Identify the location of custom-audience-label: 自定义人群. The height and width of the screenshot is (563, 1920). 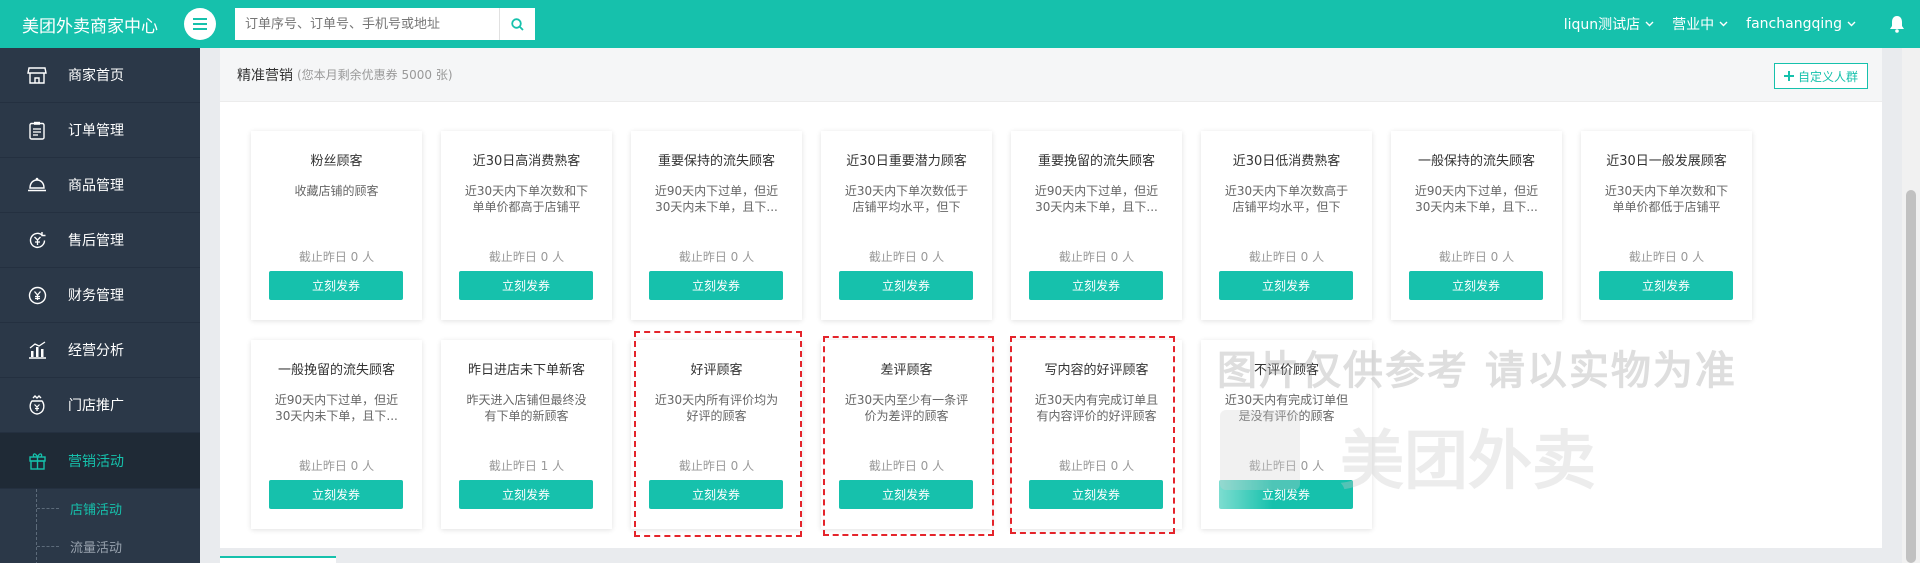
(1827, 76).